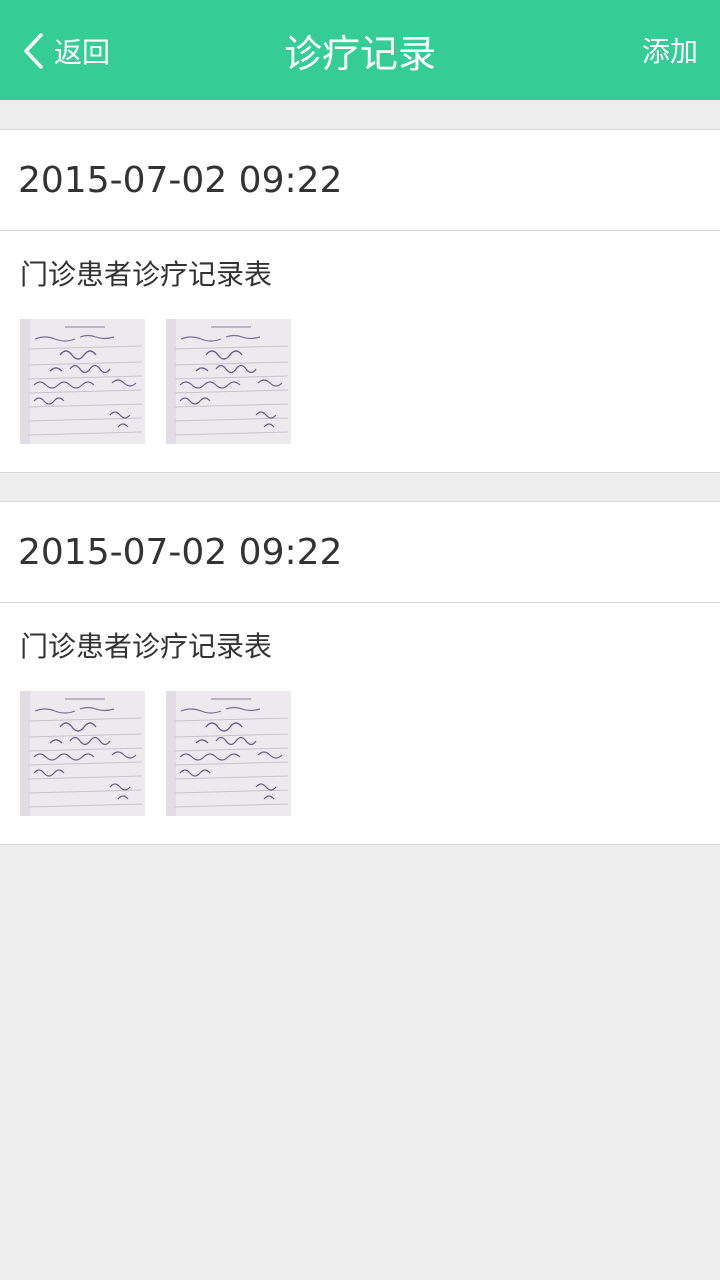 The image size is (720, 1280). I want to click on nav-bar: 返回 诊疗记录 添加, so click(360, 50).